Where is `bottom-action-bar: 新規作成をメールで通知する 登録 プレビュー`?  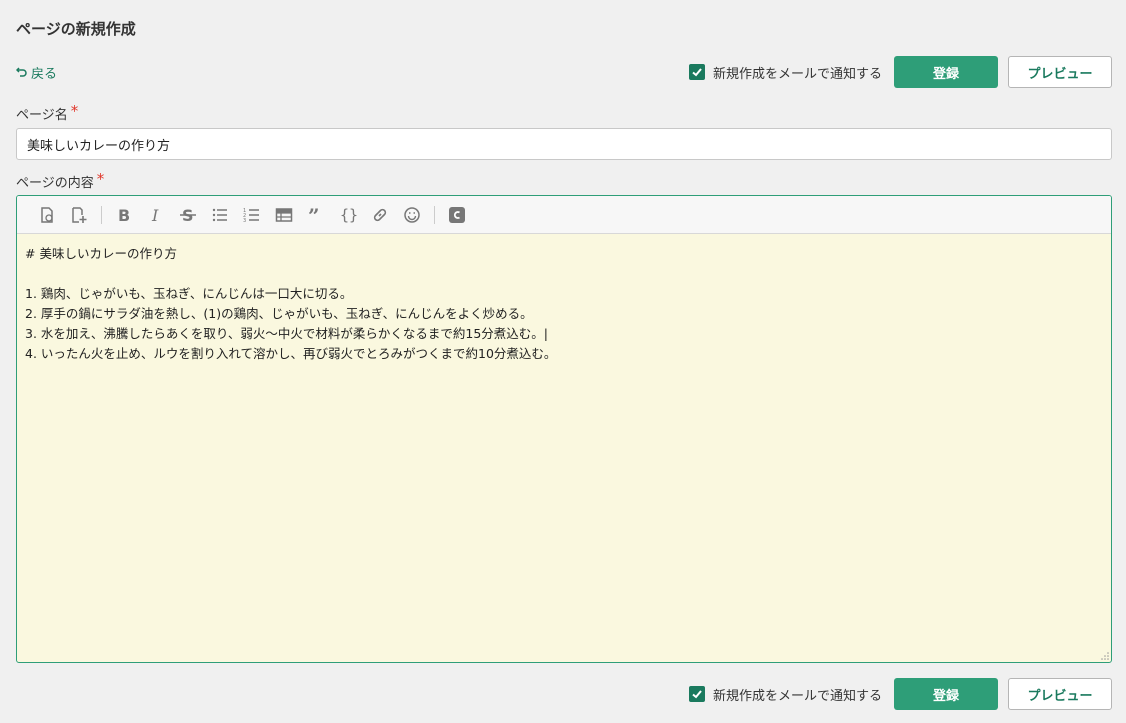
bottom-action-bar: 新規作成をメールで通知する 登録 プレビュー is located at coordinates (900, 694).